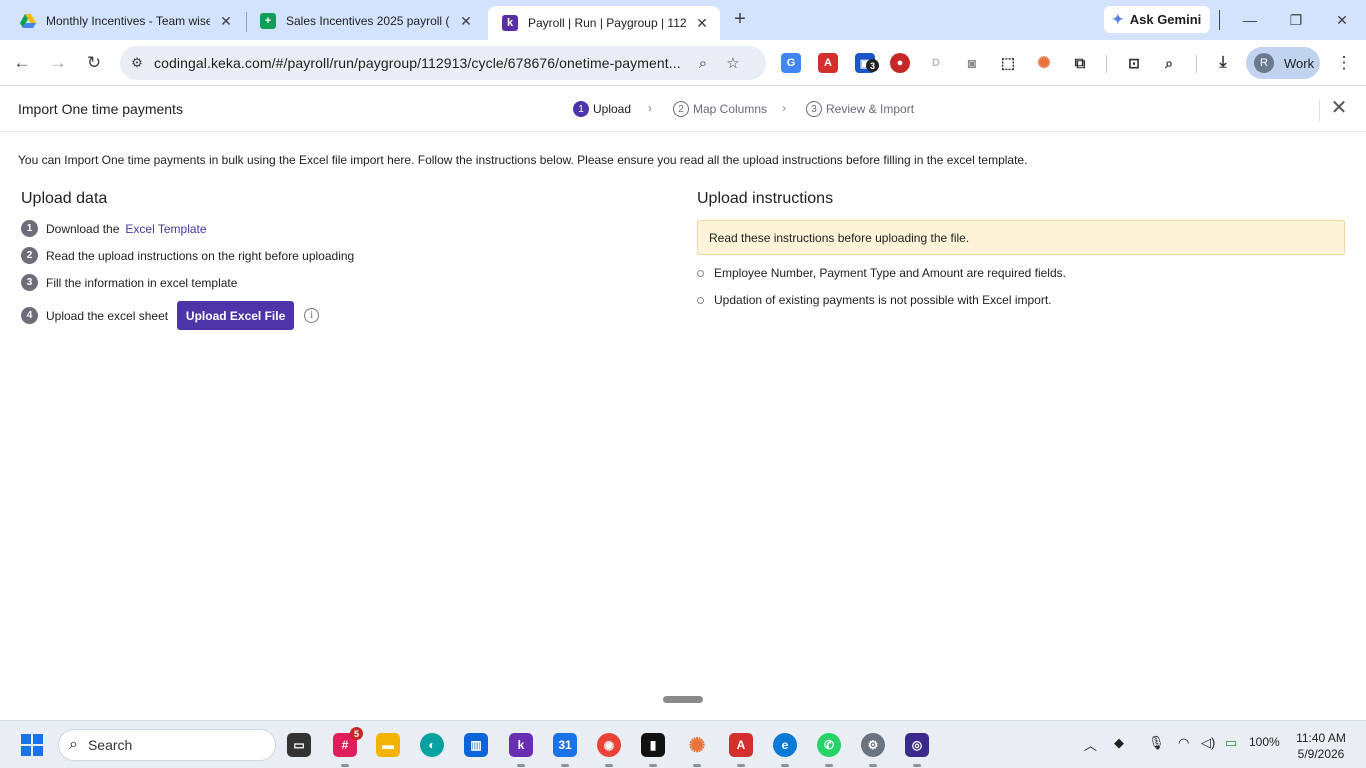  What do you see at coordinates (165, 229) in the screenshot?
I see `excel-template-link: Excel Template` at bounding box center [165, 229].